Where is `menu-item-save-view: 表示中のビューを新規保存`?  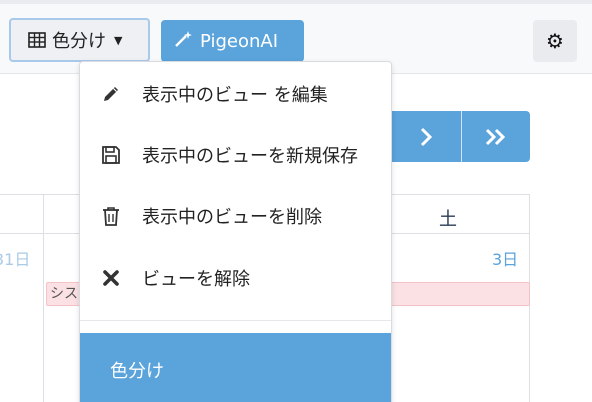 menu-item-save-view: 表示中のビューを新規保存 is located at coordinates (235, 155).